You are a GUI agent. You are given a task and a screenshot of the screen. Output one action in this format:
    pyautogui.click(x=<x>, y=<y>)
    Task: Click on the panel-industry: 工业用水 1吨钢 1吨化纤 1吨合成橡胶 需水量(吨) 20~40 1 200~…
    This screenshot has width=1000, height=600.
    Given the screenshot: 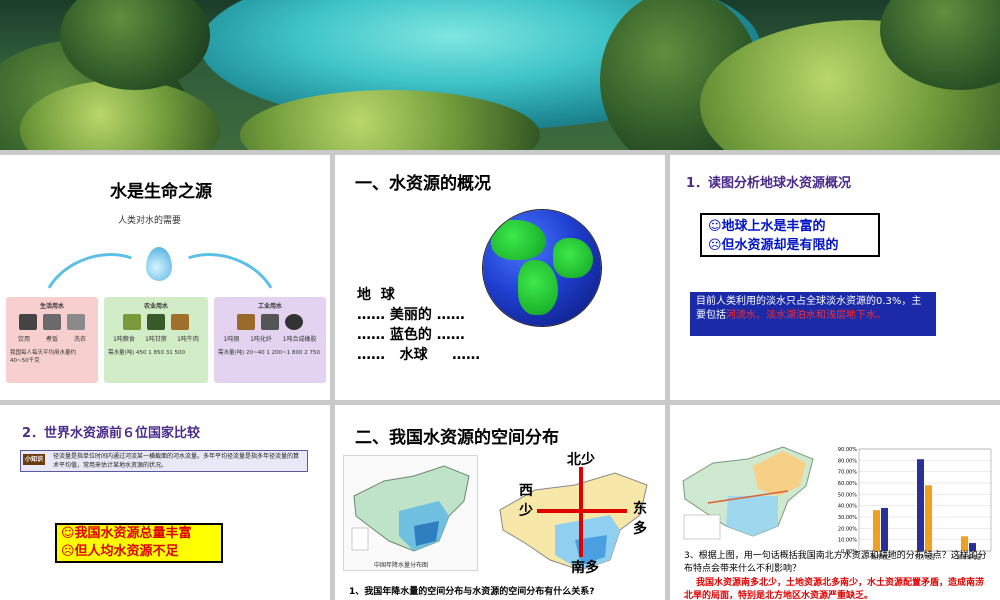 What is the action you would take?
    pyautogui.click(x=270, y=340)
    